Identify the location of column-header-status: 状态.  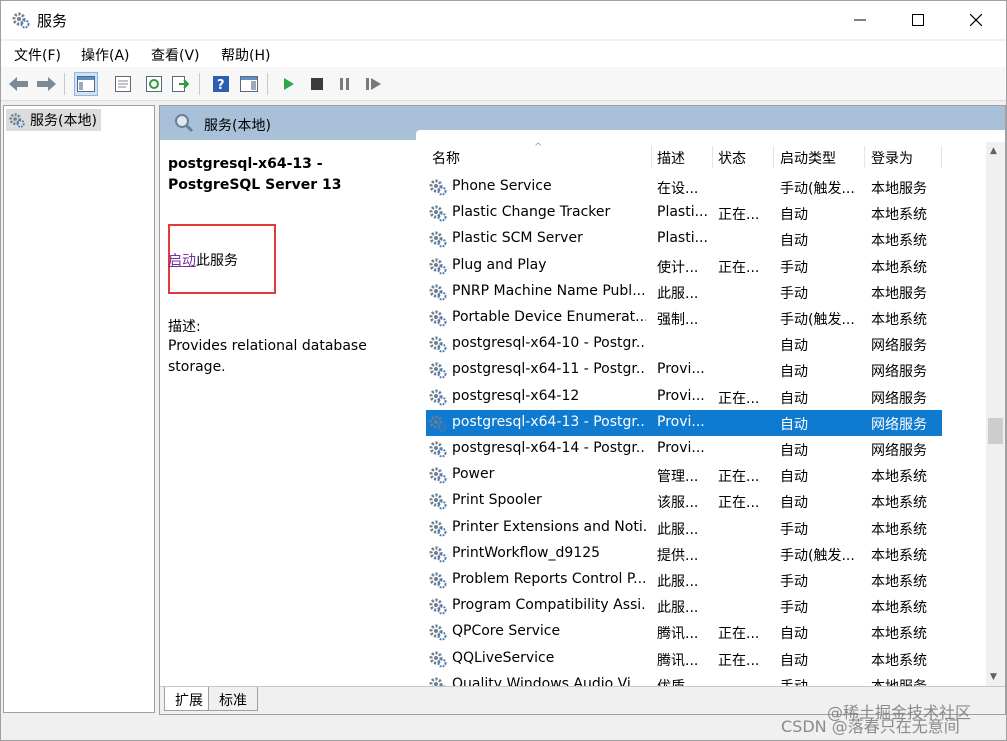
(732, 158).